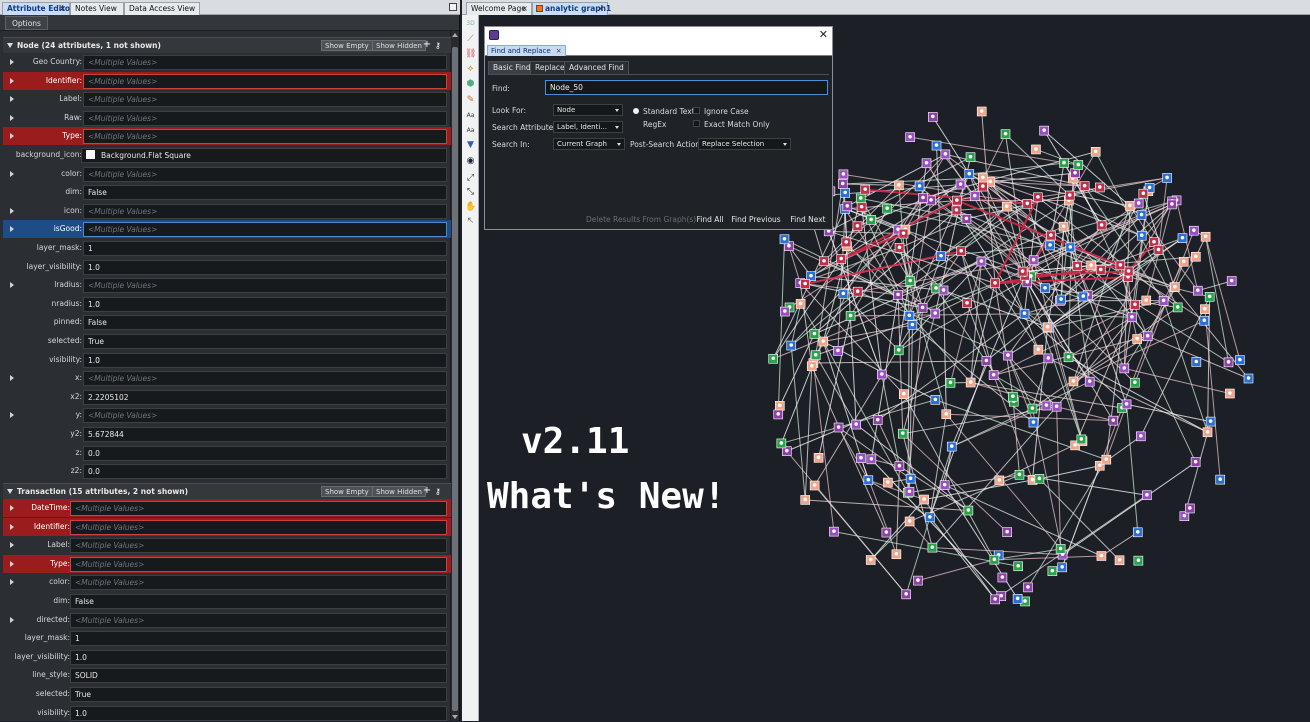  I want to click on hand-icon: ✋, so click(470, 207).